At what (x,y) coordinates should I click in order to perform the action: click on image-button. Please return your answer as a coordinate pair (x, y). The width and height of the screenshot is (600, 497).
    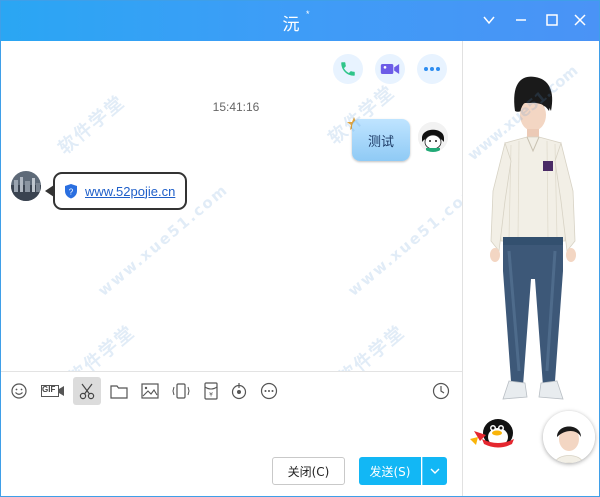
    Looking at the image, I should click on (150, 391).